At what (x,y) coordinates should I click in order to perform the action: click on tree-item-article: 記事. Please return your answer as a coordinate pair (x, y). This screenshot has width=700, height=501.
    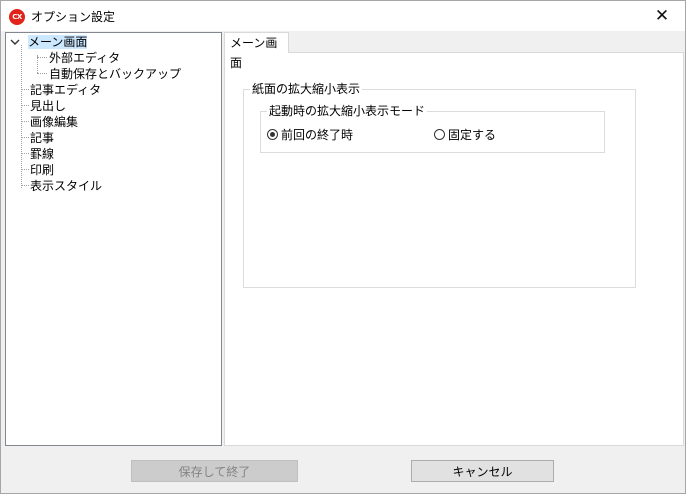
    Looking at the image, I should click on (42, 138).